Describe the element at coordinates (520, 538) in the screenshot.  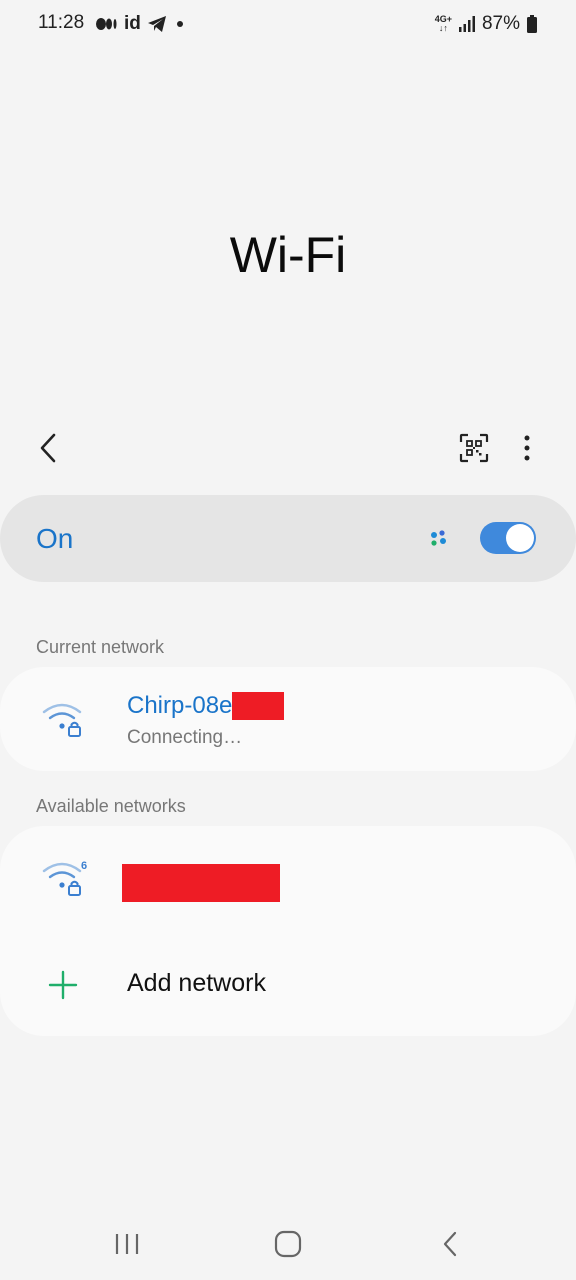
I see `toggle-knob` at that location.